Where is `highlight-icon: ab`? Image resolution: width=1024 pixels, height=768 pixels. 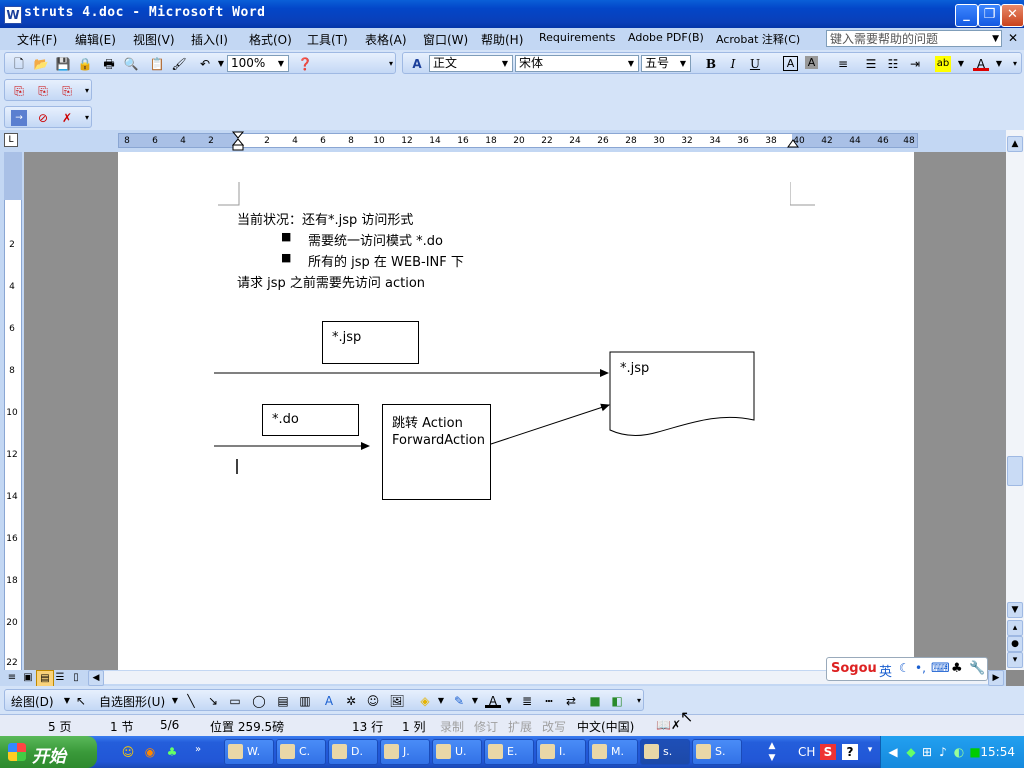 highlight-icon: ab is located at coordinates (943, 64).